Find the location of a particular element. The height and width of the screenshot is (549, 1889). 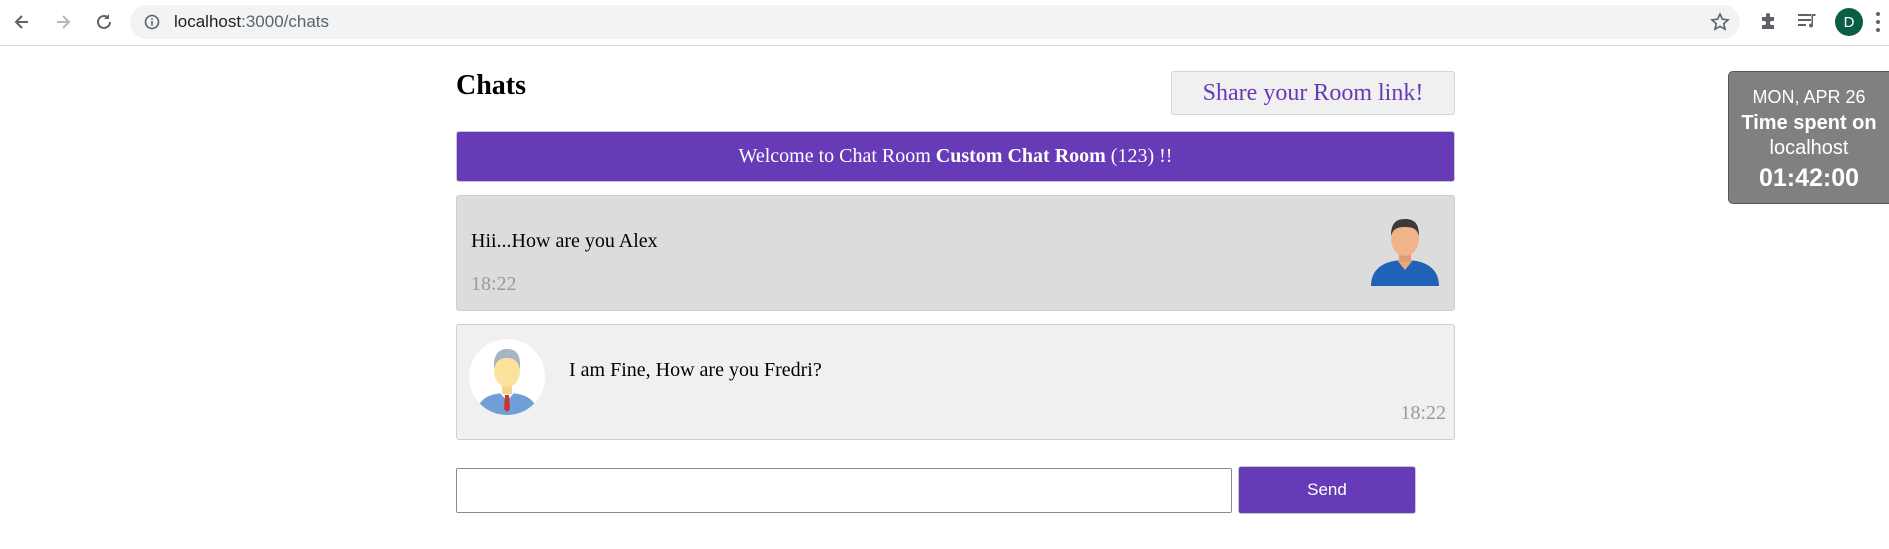

message-text: I am Fine, How are you Fredri? is located at coordinates (695, 370).